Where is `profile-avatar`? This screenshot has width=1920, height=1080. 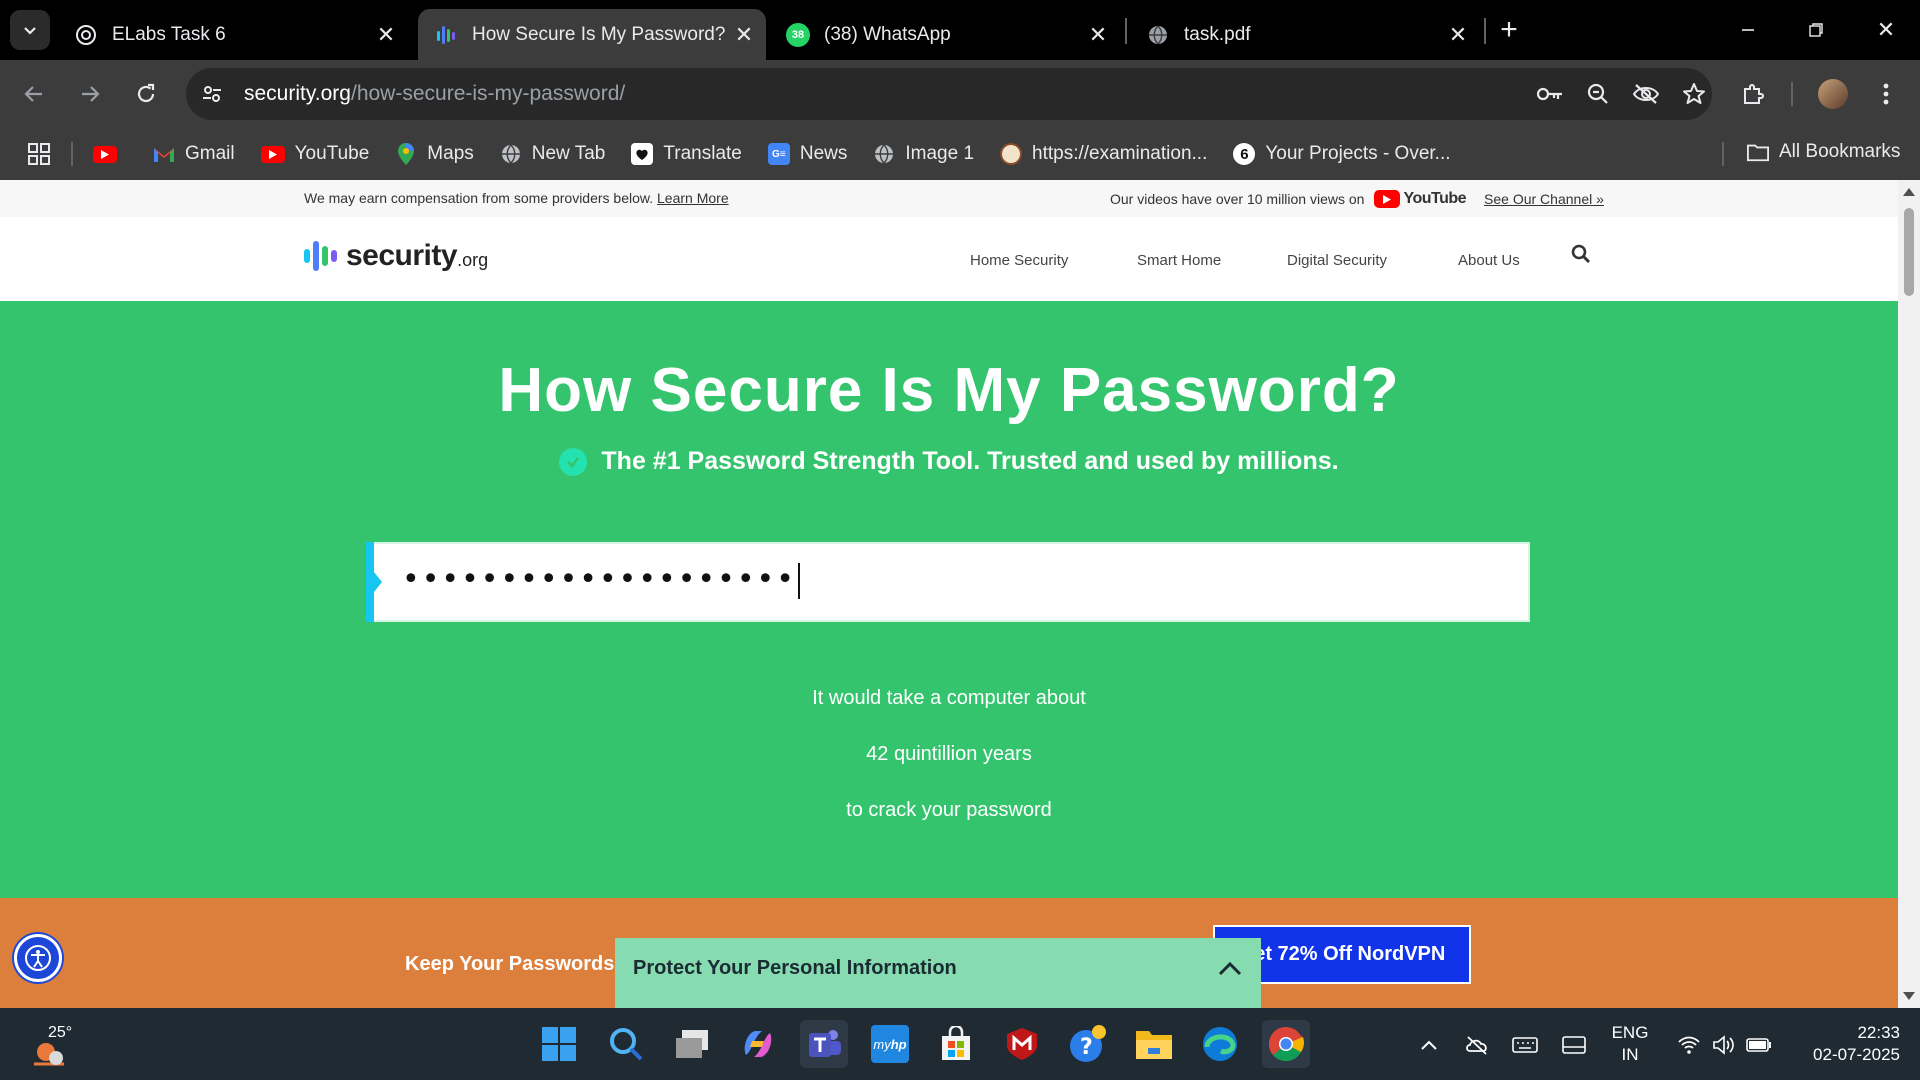 profile-avatar is located at coordinates (1833, 94).